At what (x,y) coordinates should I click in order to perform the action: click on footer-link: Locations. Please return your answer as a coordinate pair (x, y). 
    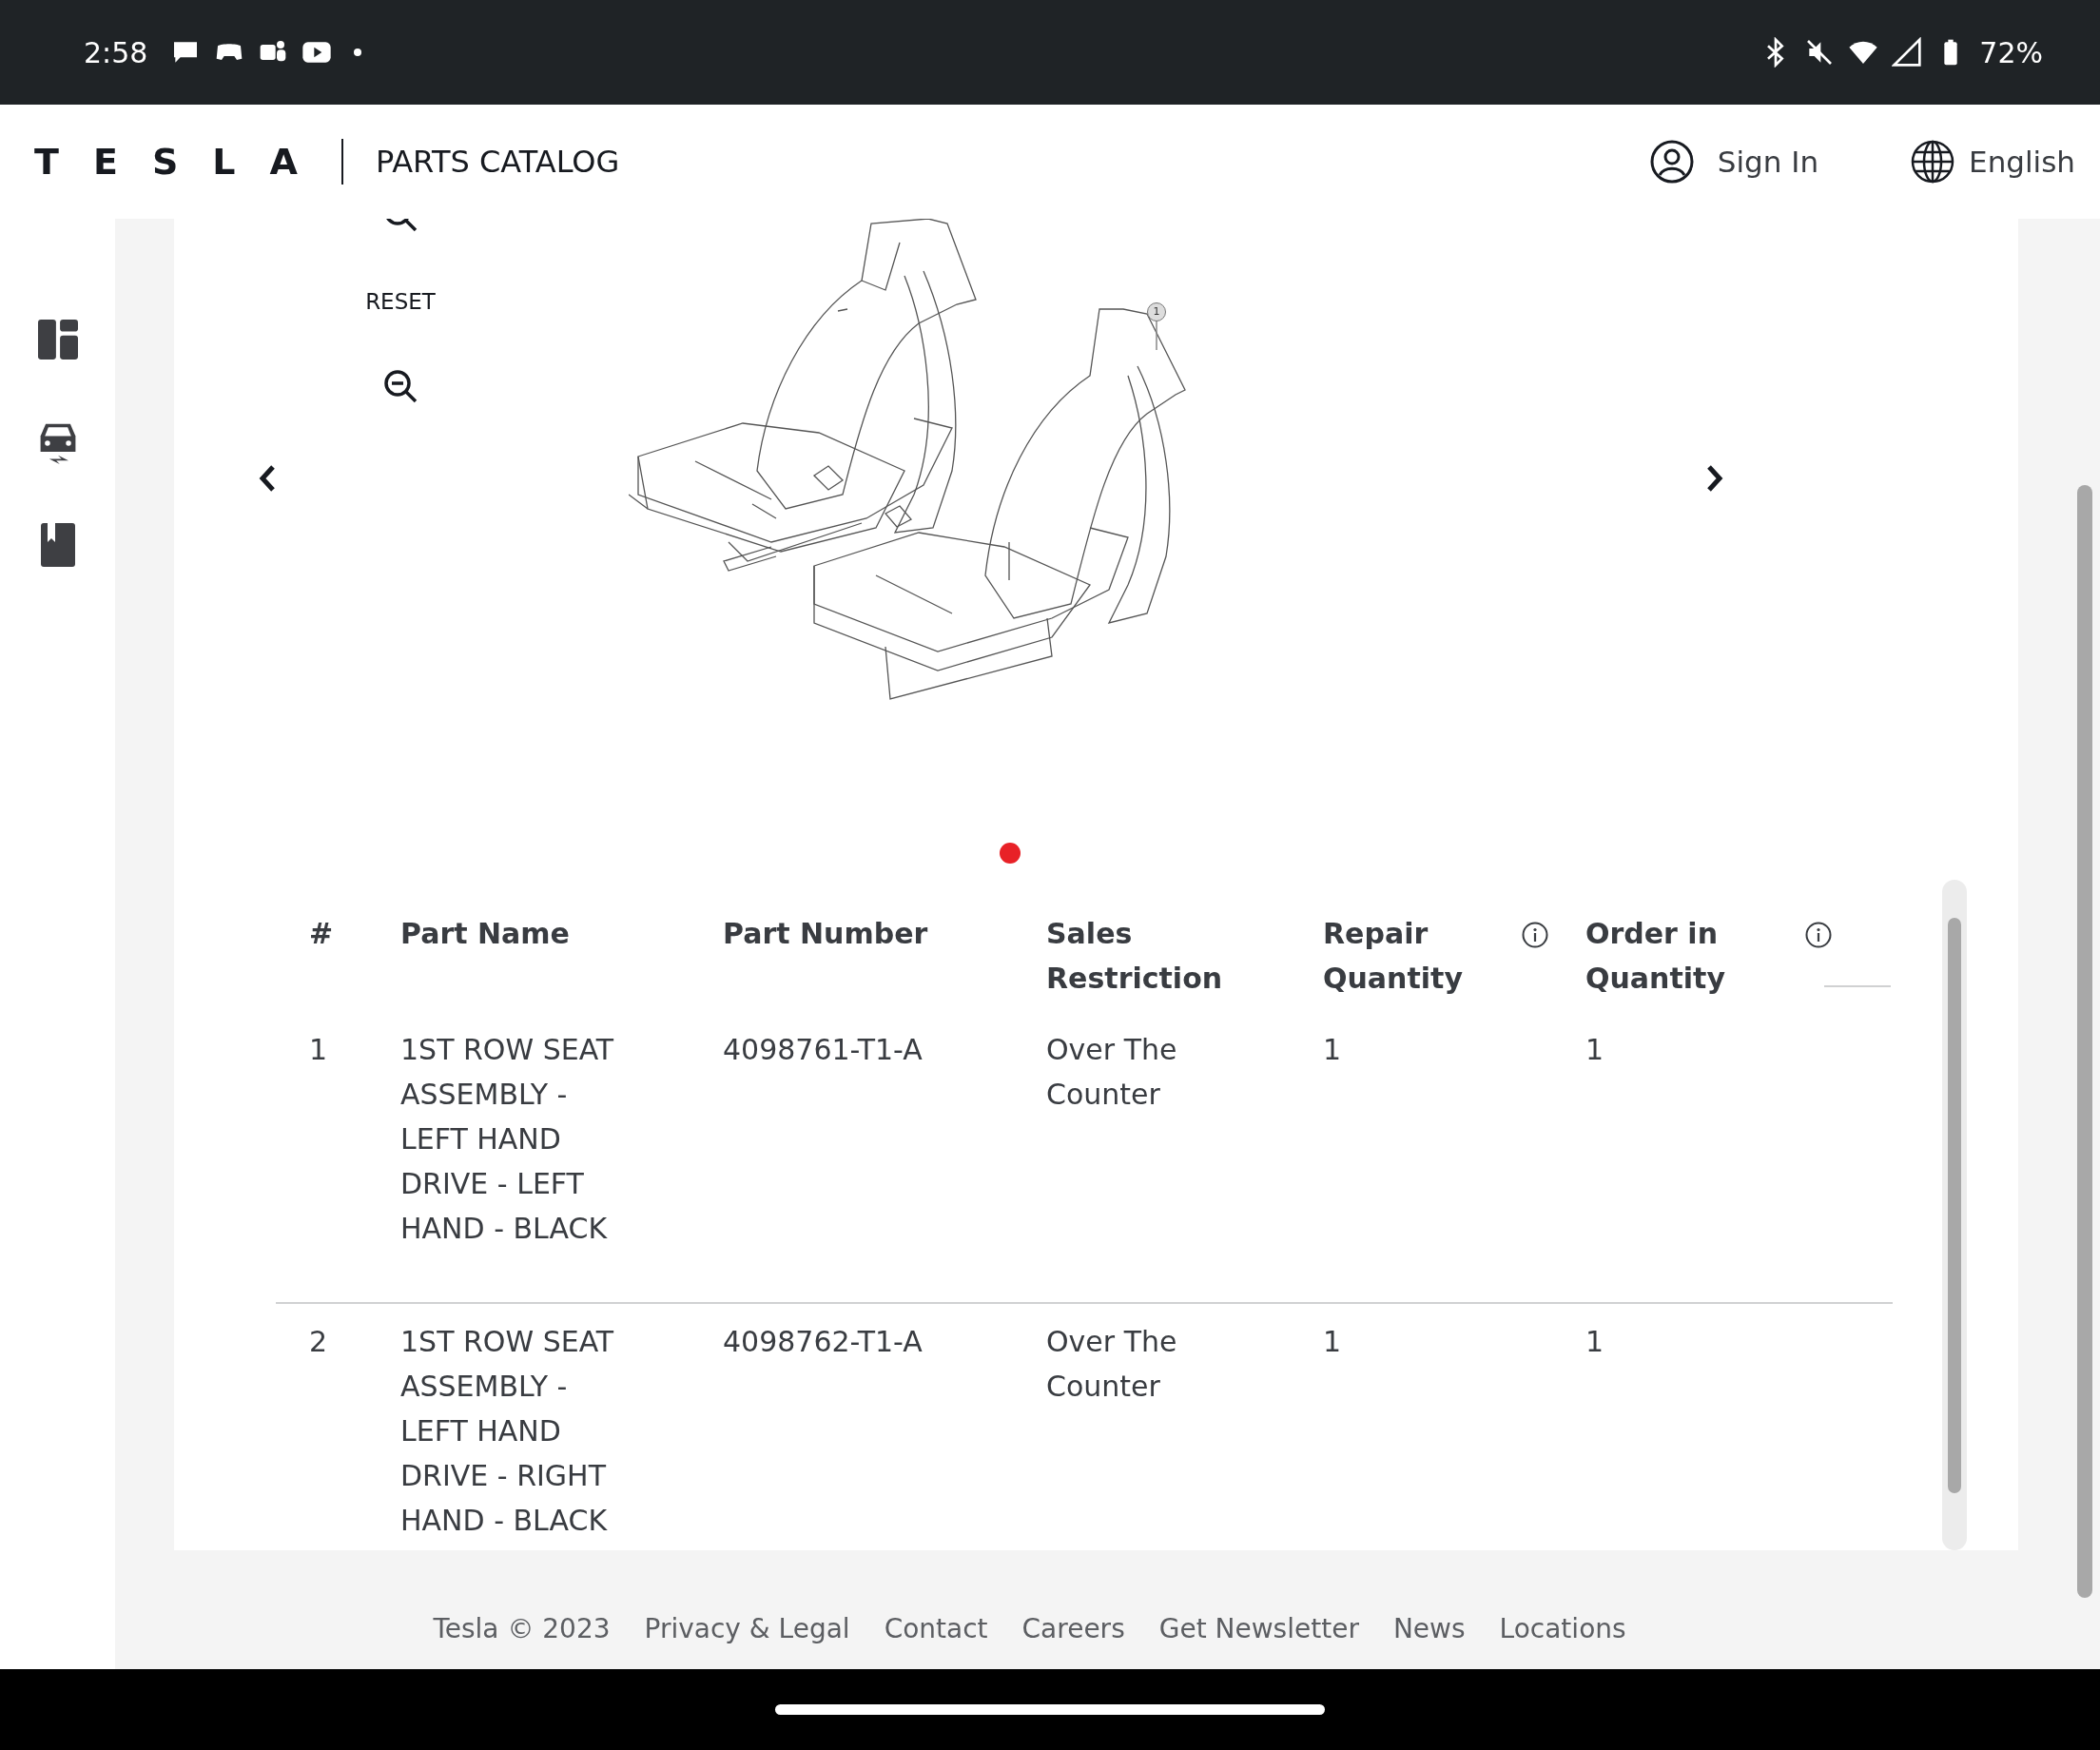
    Looking at the image, I should click on (1562, 1628).